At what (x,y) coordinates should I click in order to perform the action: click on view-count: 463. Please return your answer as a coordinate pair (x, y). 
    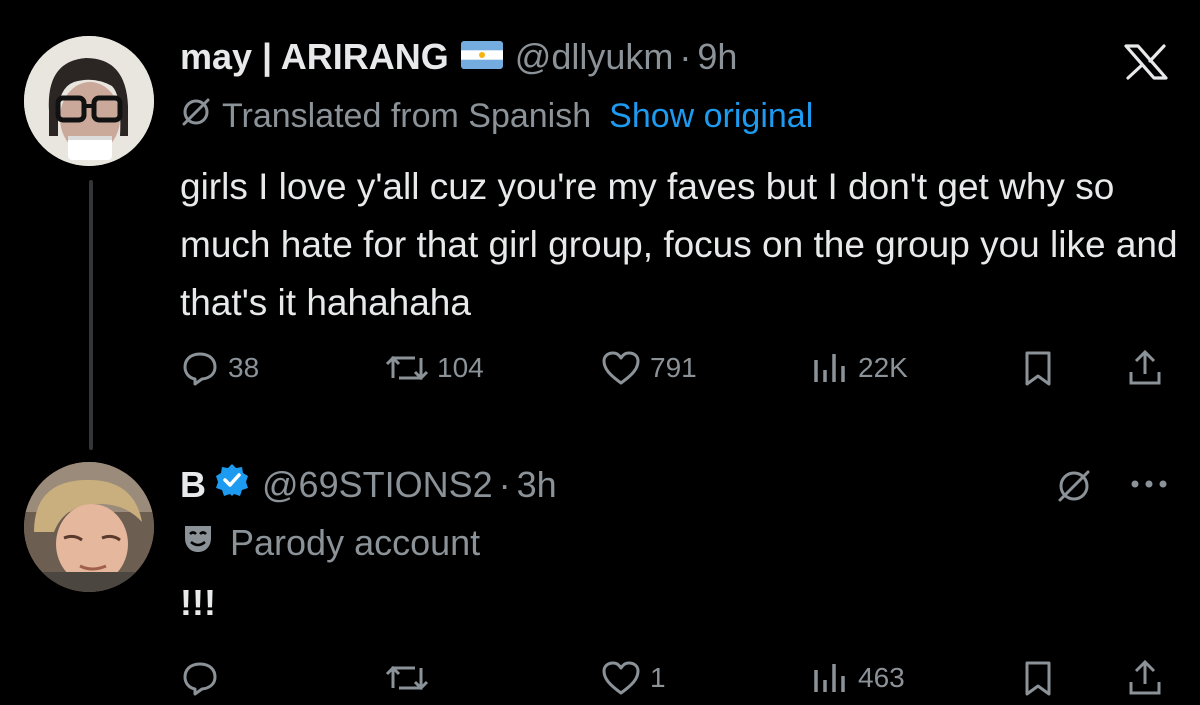
    Looking at the image, I should click on (881, 677).